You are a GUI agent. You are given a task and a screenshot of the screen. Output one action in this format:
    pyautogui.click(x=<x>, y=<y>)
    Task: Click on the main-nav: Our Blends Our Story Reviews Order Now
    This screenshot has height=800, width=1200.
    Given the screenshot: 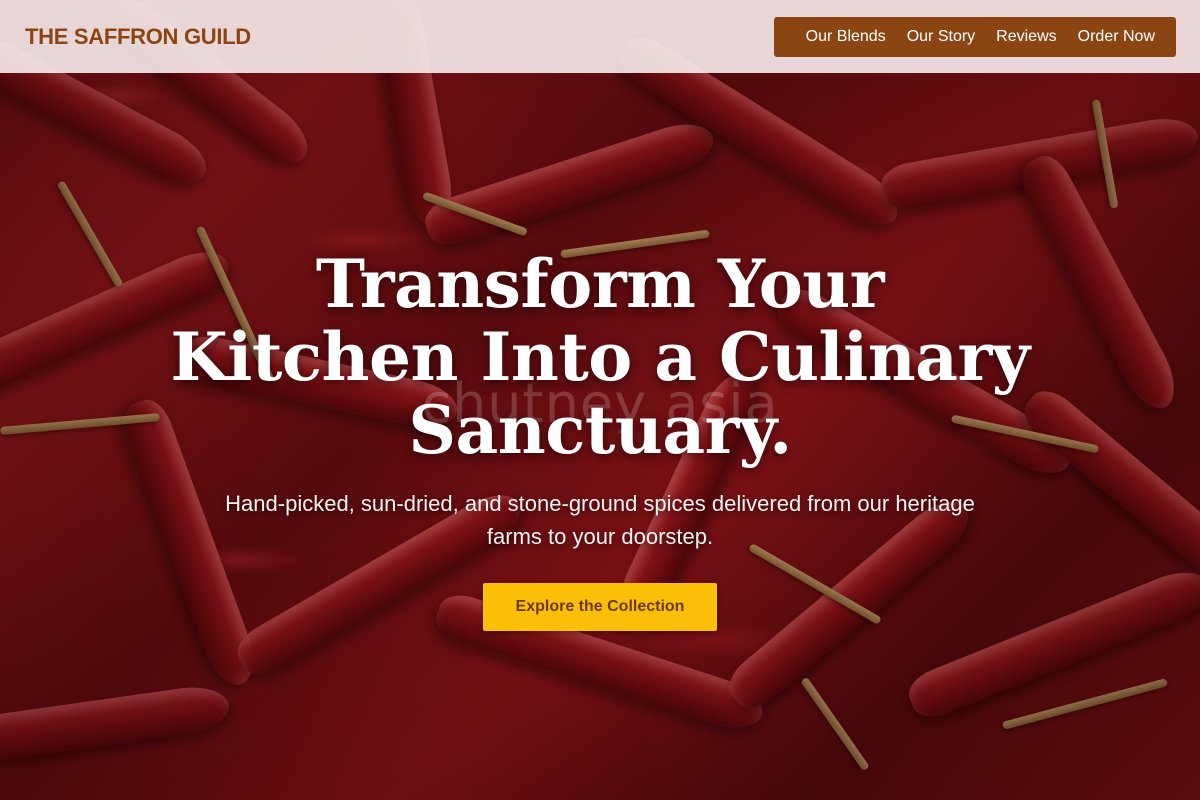 What is the action you would take?
    pyautogui.click(x=974, y=36)
    